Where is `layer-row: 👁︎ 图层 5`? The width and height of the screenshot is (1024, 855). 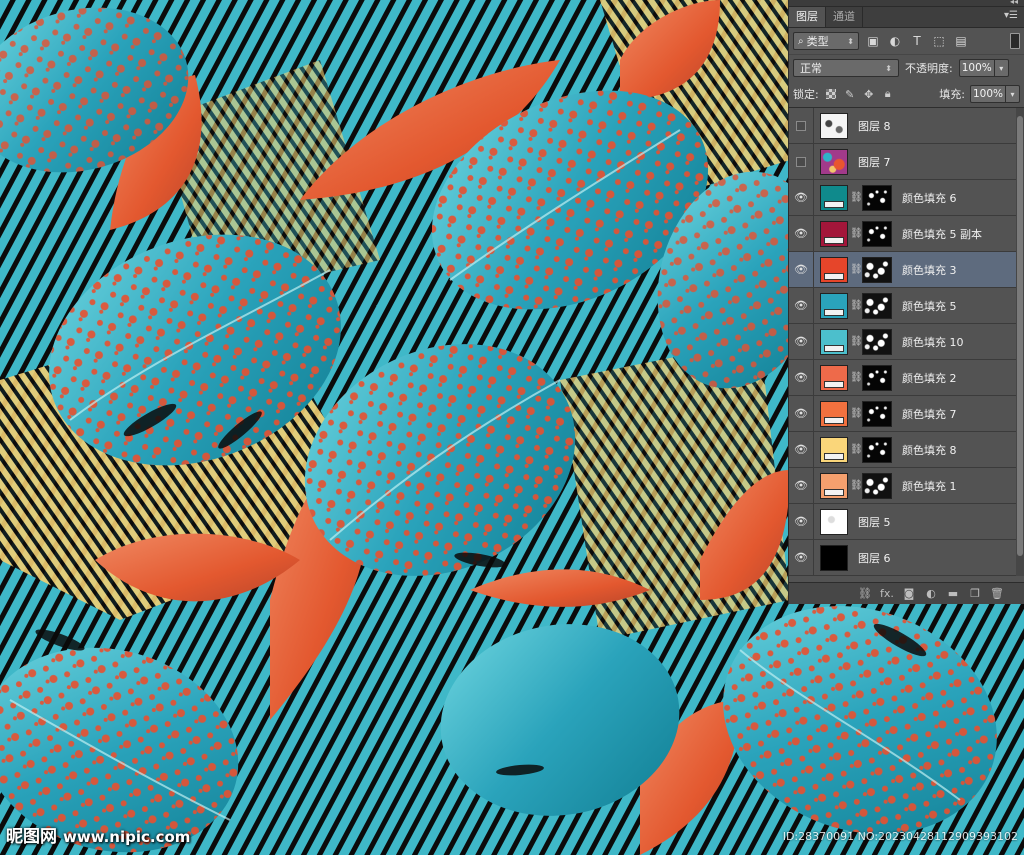 layer-row: 👁︎ 图层 5 is located at coordinates (906, 521).